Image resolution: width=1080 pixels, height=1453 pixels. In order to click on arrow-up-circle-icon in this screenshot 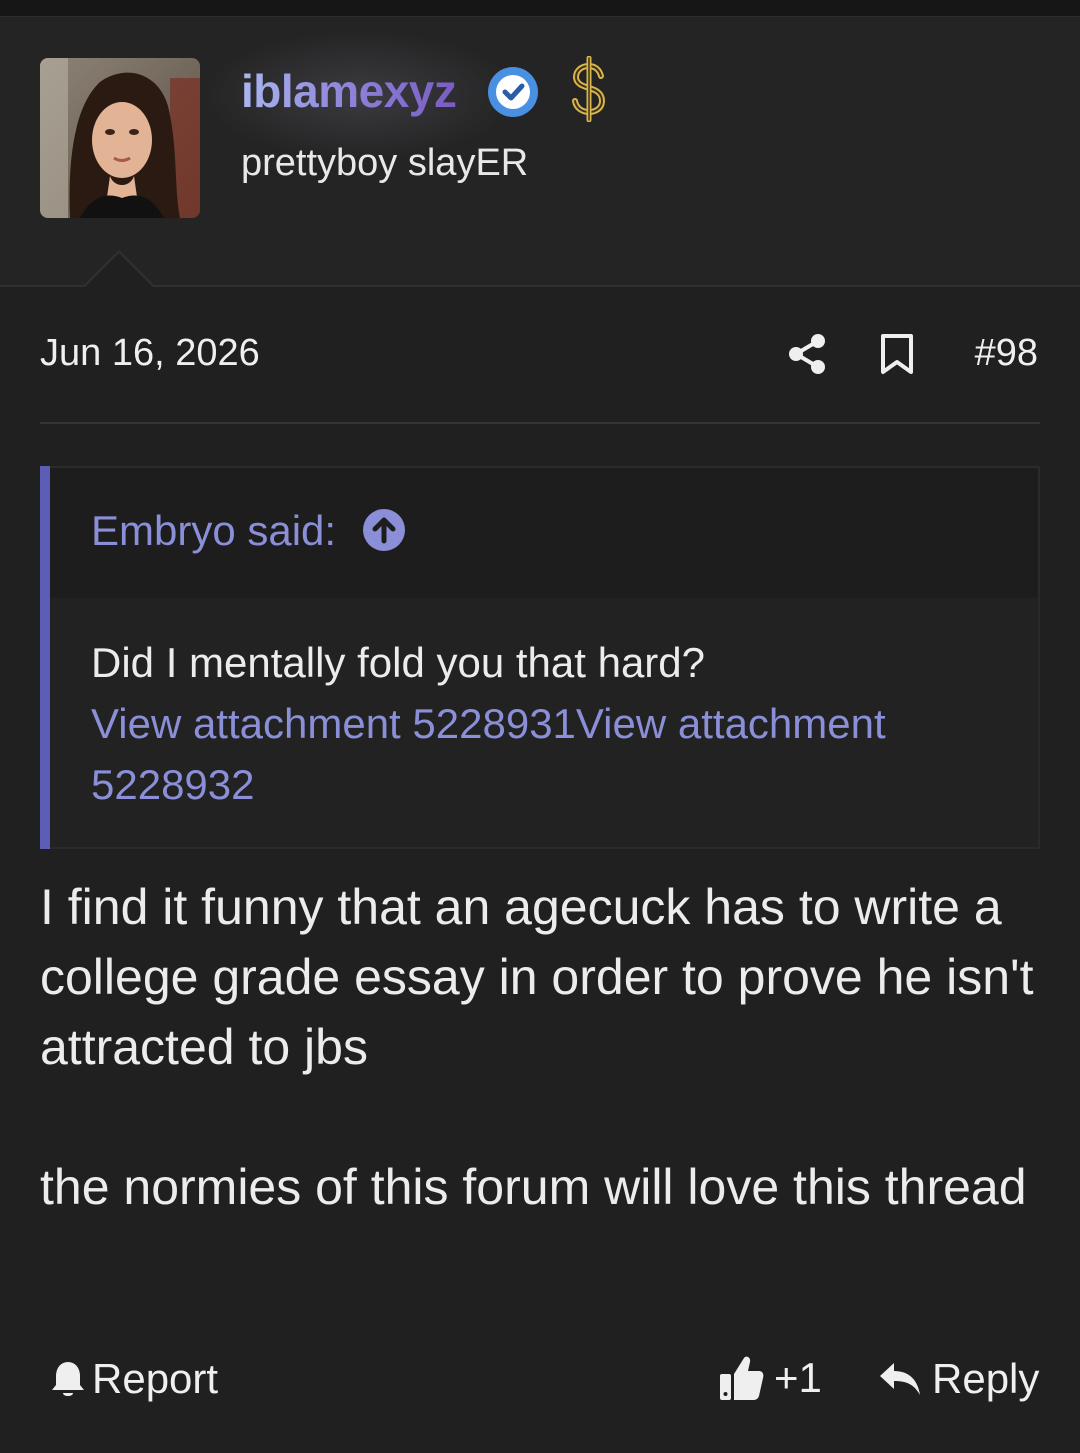, I will do `click(384, 530)`.